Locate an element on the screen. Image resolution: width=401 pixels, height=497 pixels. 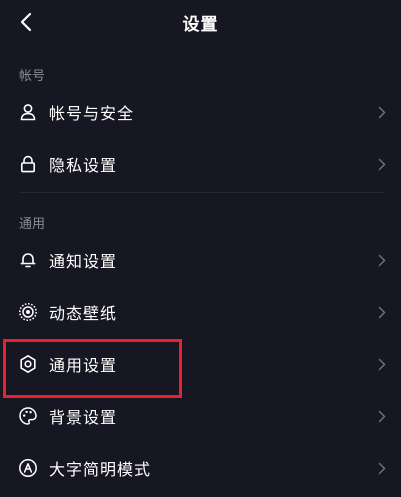
top-bar: 设置 is located at coordinates (200, 22).